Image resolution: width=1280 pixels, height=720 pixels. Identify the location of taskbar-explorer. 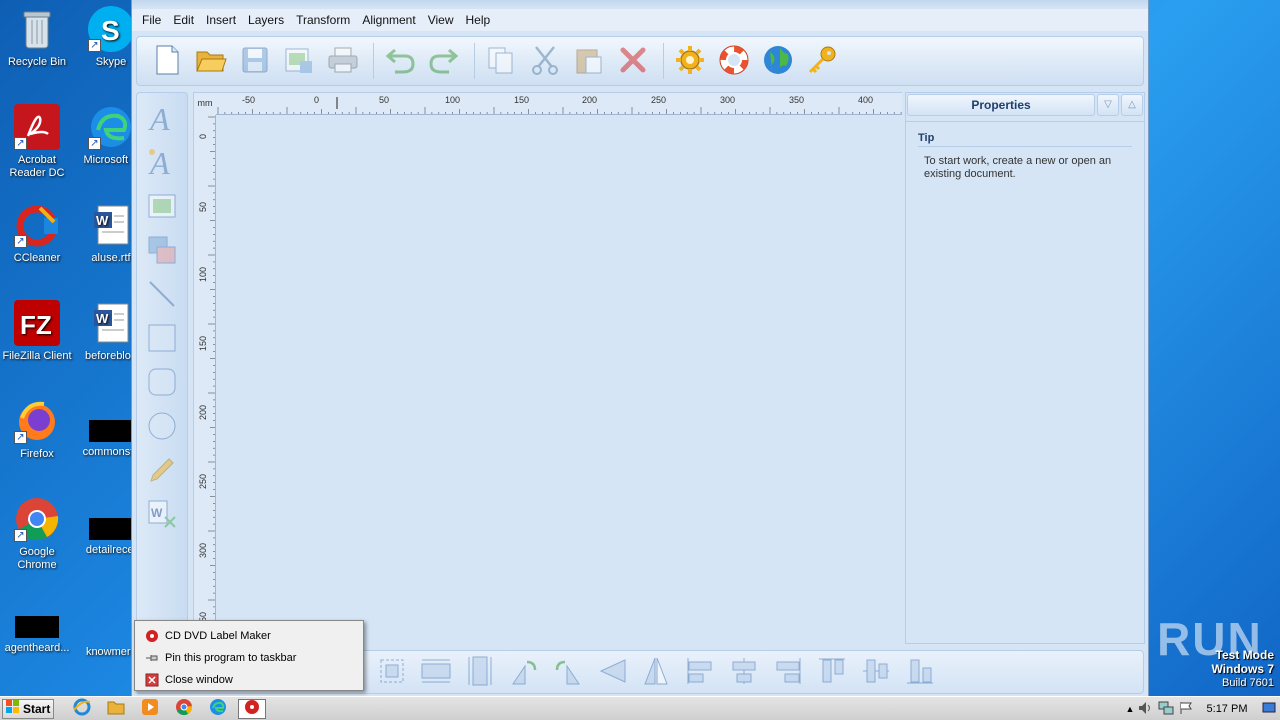
(116, 709).